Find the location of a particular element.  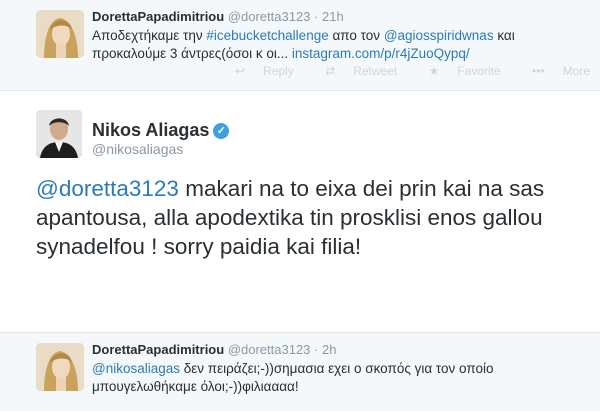

more-label: More is located at coordinates (576, 71).